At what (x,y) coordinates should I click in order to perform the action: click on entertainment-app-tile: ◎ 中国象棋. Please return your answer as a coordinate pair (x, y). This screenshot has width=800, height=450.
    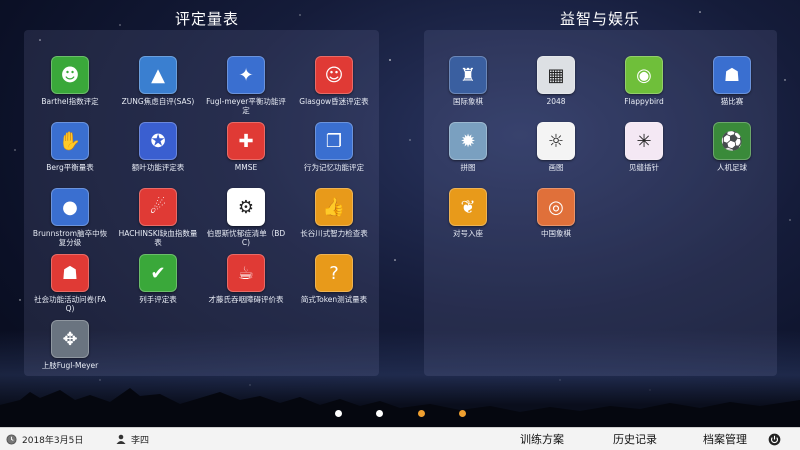
    Looking at the image, I should click on (556, 213).